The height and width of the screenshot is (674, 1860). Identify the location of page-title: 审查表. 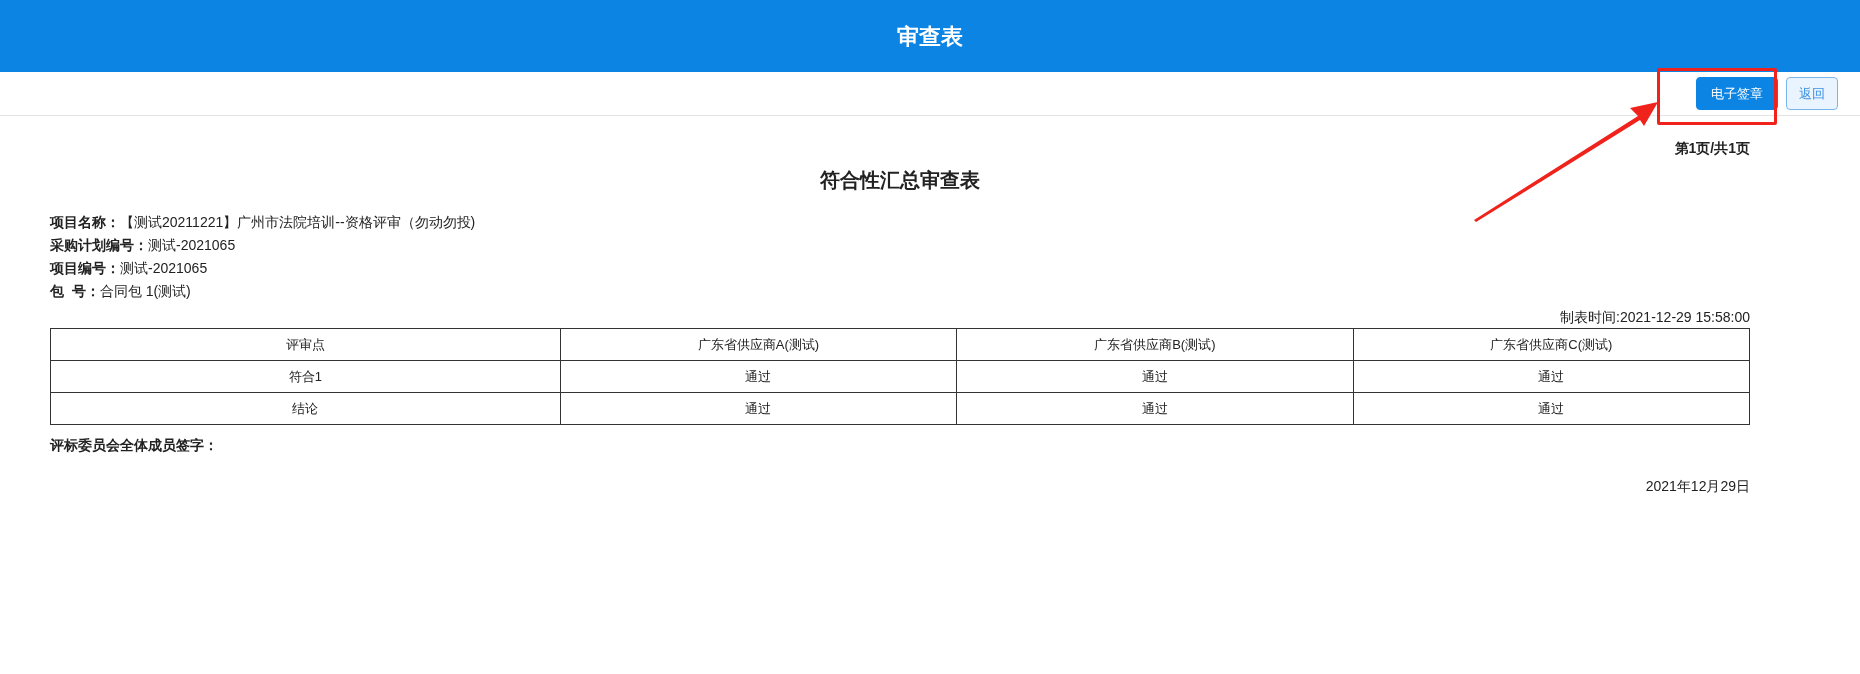
(930, 36).